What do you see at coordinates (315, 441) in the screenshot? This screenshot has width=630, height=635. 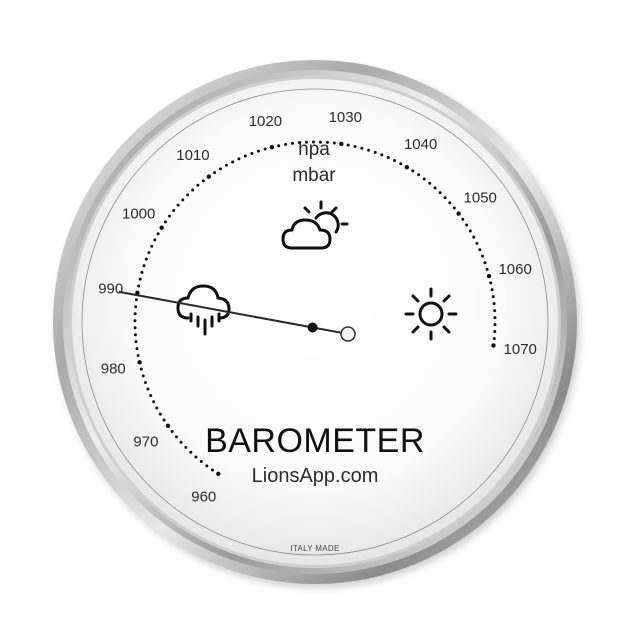 I see `app-title: BAROMETER` at bounding box center [315, 441].